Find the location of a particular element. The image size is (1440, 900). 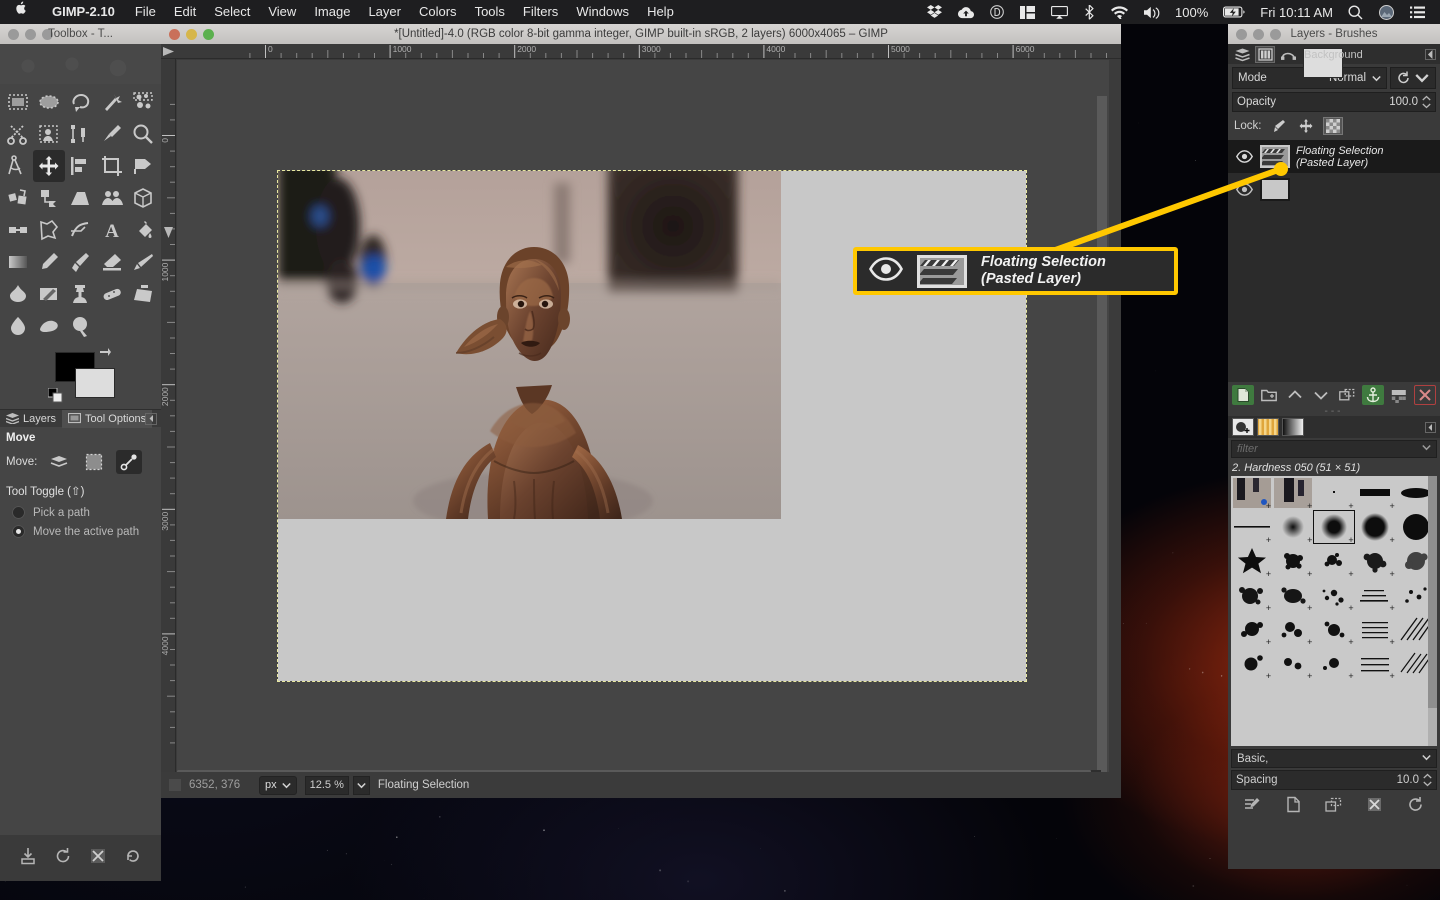

layers-tab-icon is located at coordinates (1242, 54).